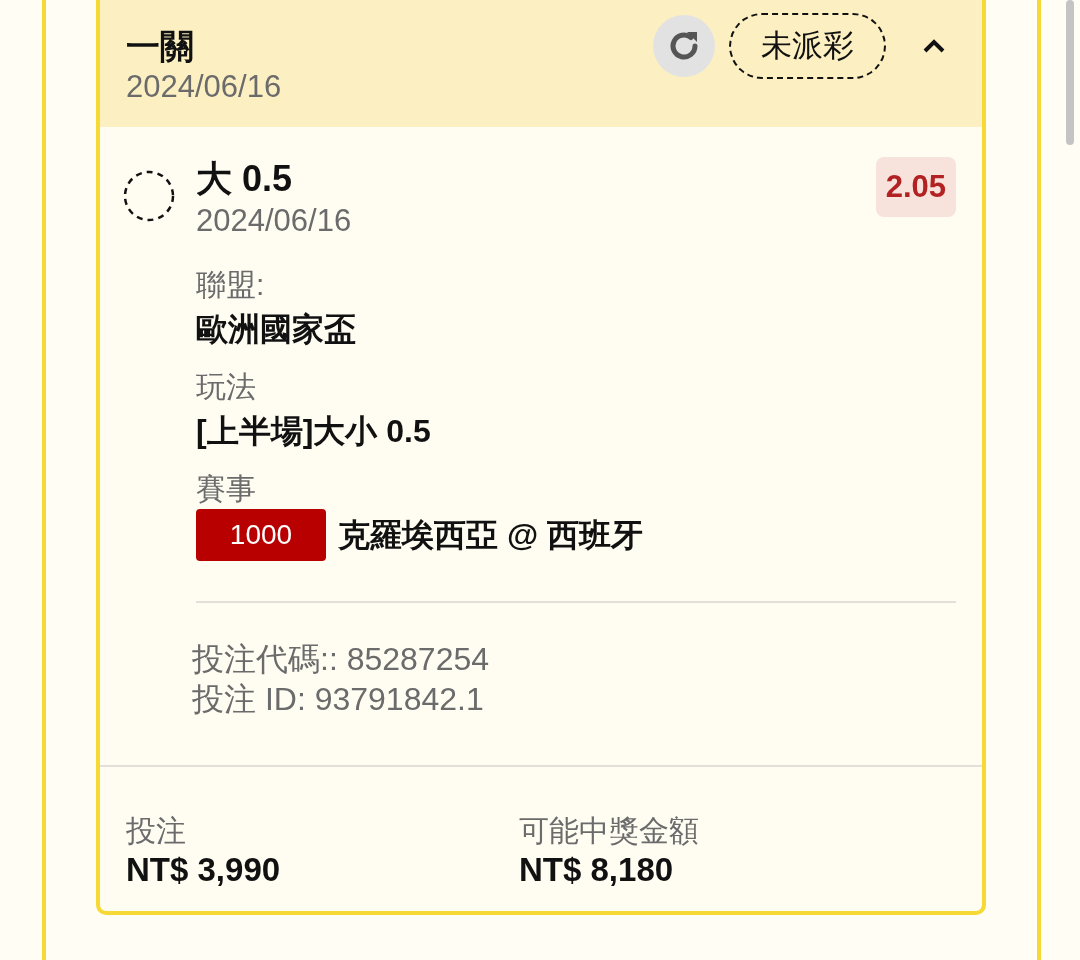 The image size is (1080, 960). Describe the element at coordinates (915, 187) in the screenshot. I see `odds-badge: 2.05` at that location.